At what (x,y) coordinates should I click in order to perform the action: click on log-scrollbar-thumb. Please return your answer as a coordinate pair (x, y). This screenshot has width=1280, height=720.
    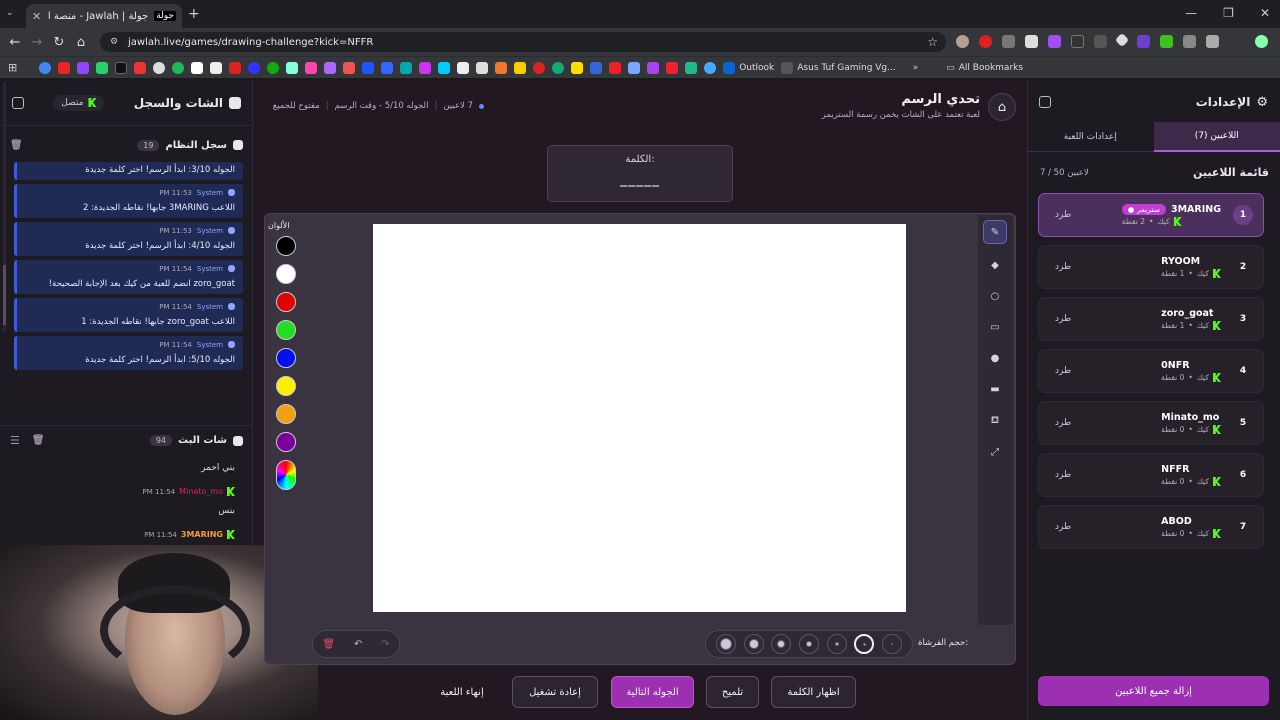
    Looking at the image, I should click on (4, 295).